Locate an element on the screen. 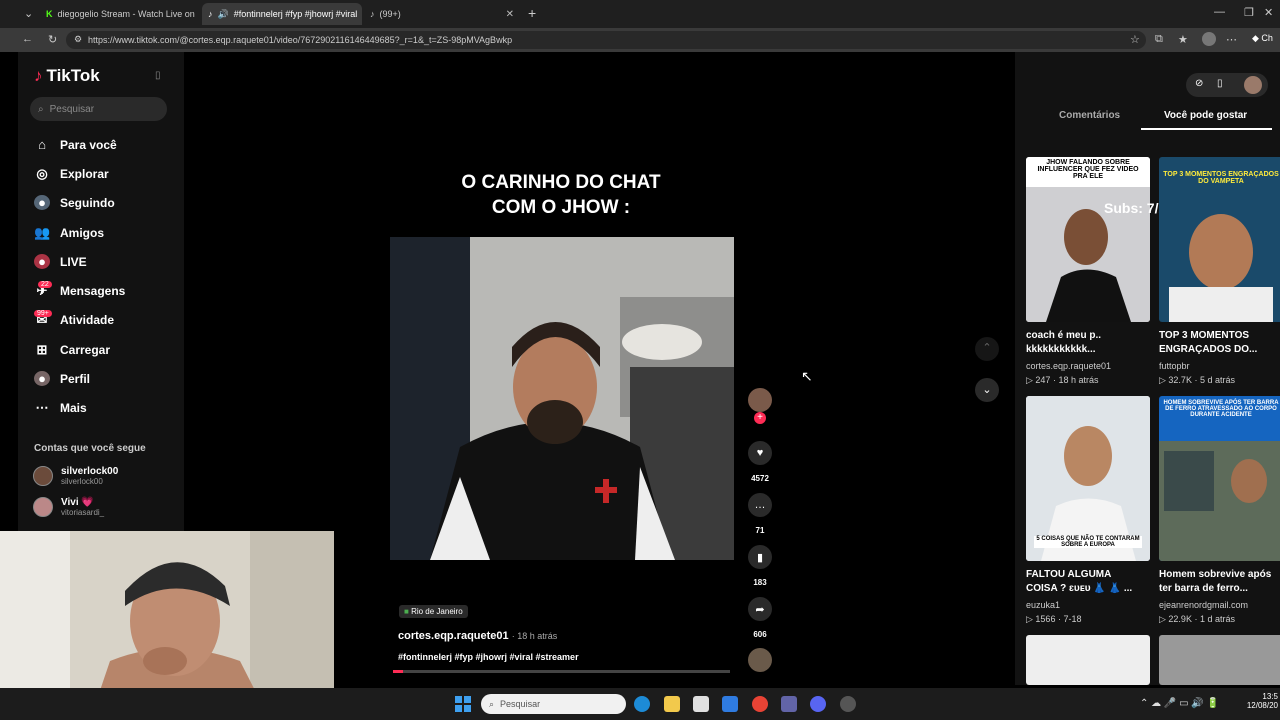 The width and height of the screenshot is (1280, 720). mail-icon is located at coordinates (730, 704).